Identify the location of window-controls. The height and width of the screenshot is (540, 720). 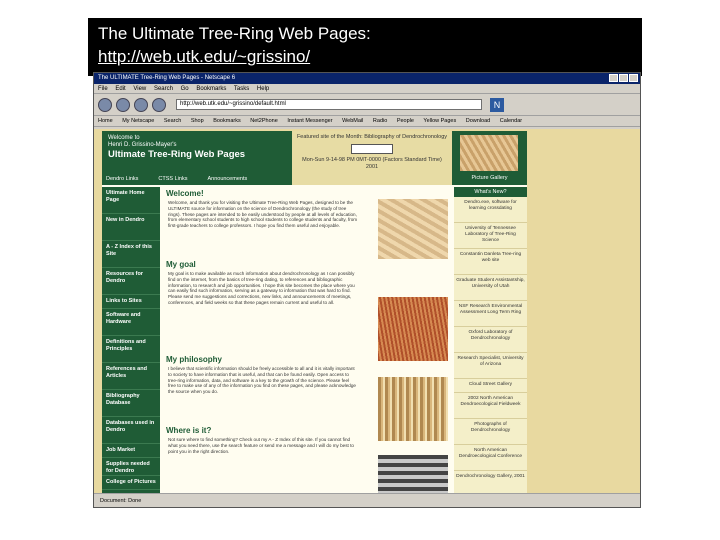
(623, 80).